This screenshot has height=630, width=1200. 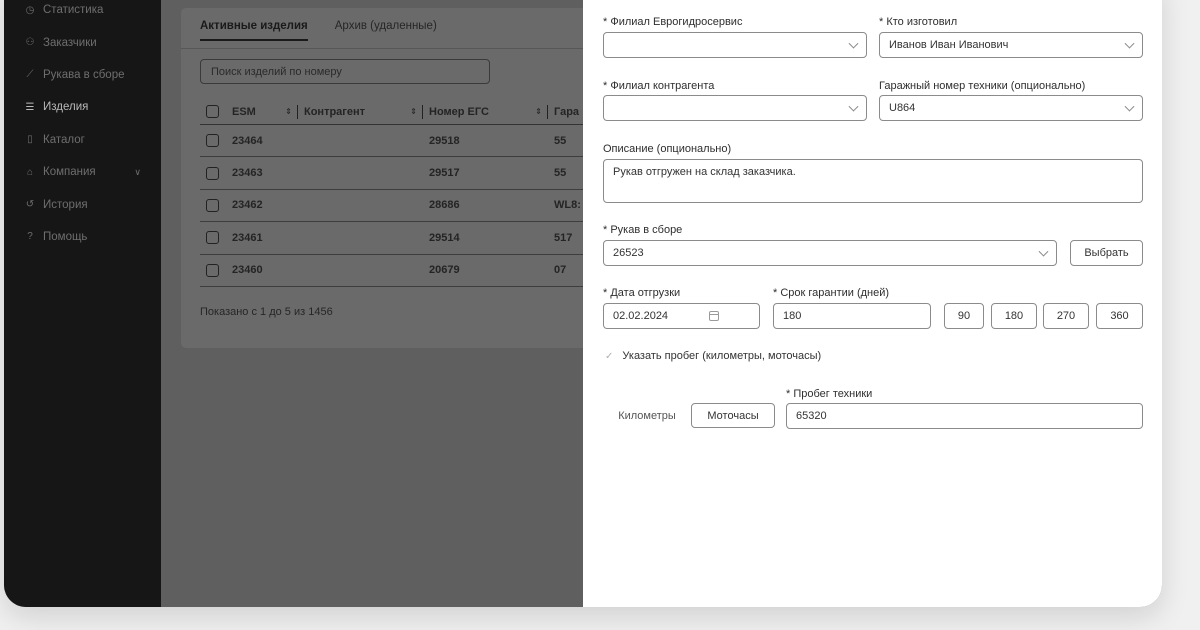 What do you see at coordinates (722, 356) in the screenshot?
I see `mileage-checkbox-label: Указать пробег (километры, моточасы)` at bounding box center [722, 356].